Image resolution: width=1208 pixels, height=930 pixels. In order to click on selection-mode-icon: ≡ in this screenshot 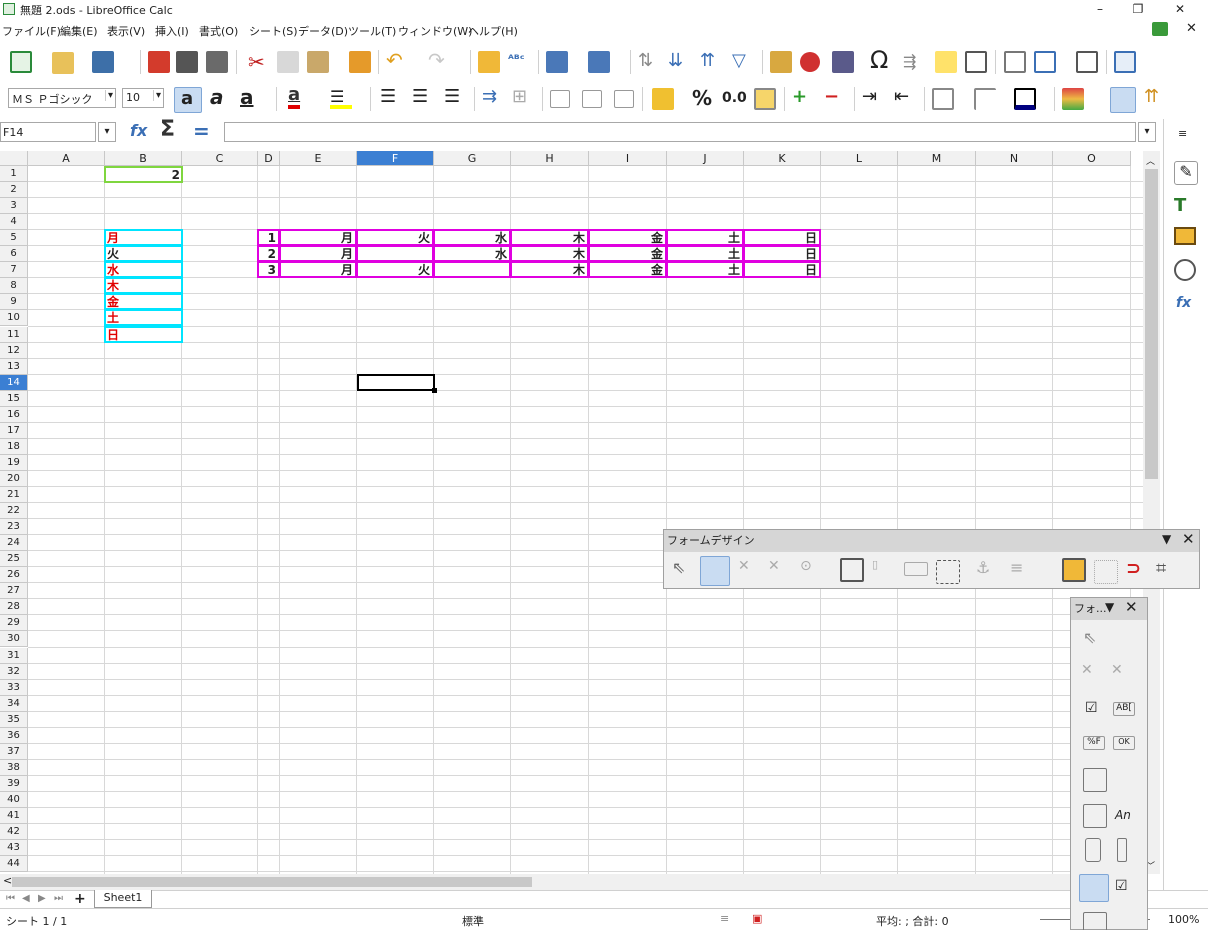, I will do `click(724, 918)`.